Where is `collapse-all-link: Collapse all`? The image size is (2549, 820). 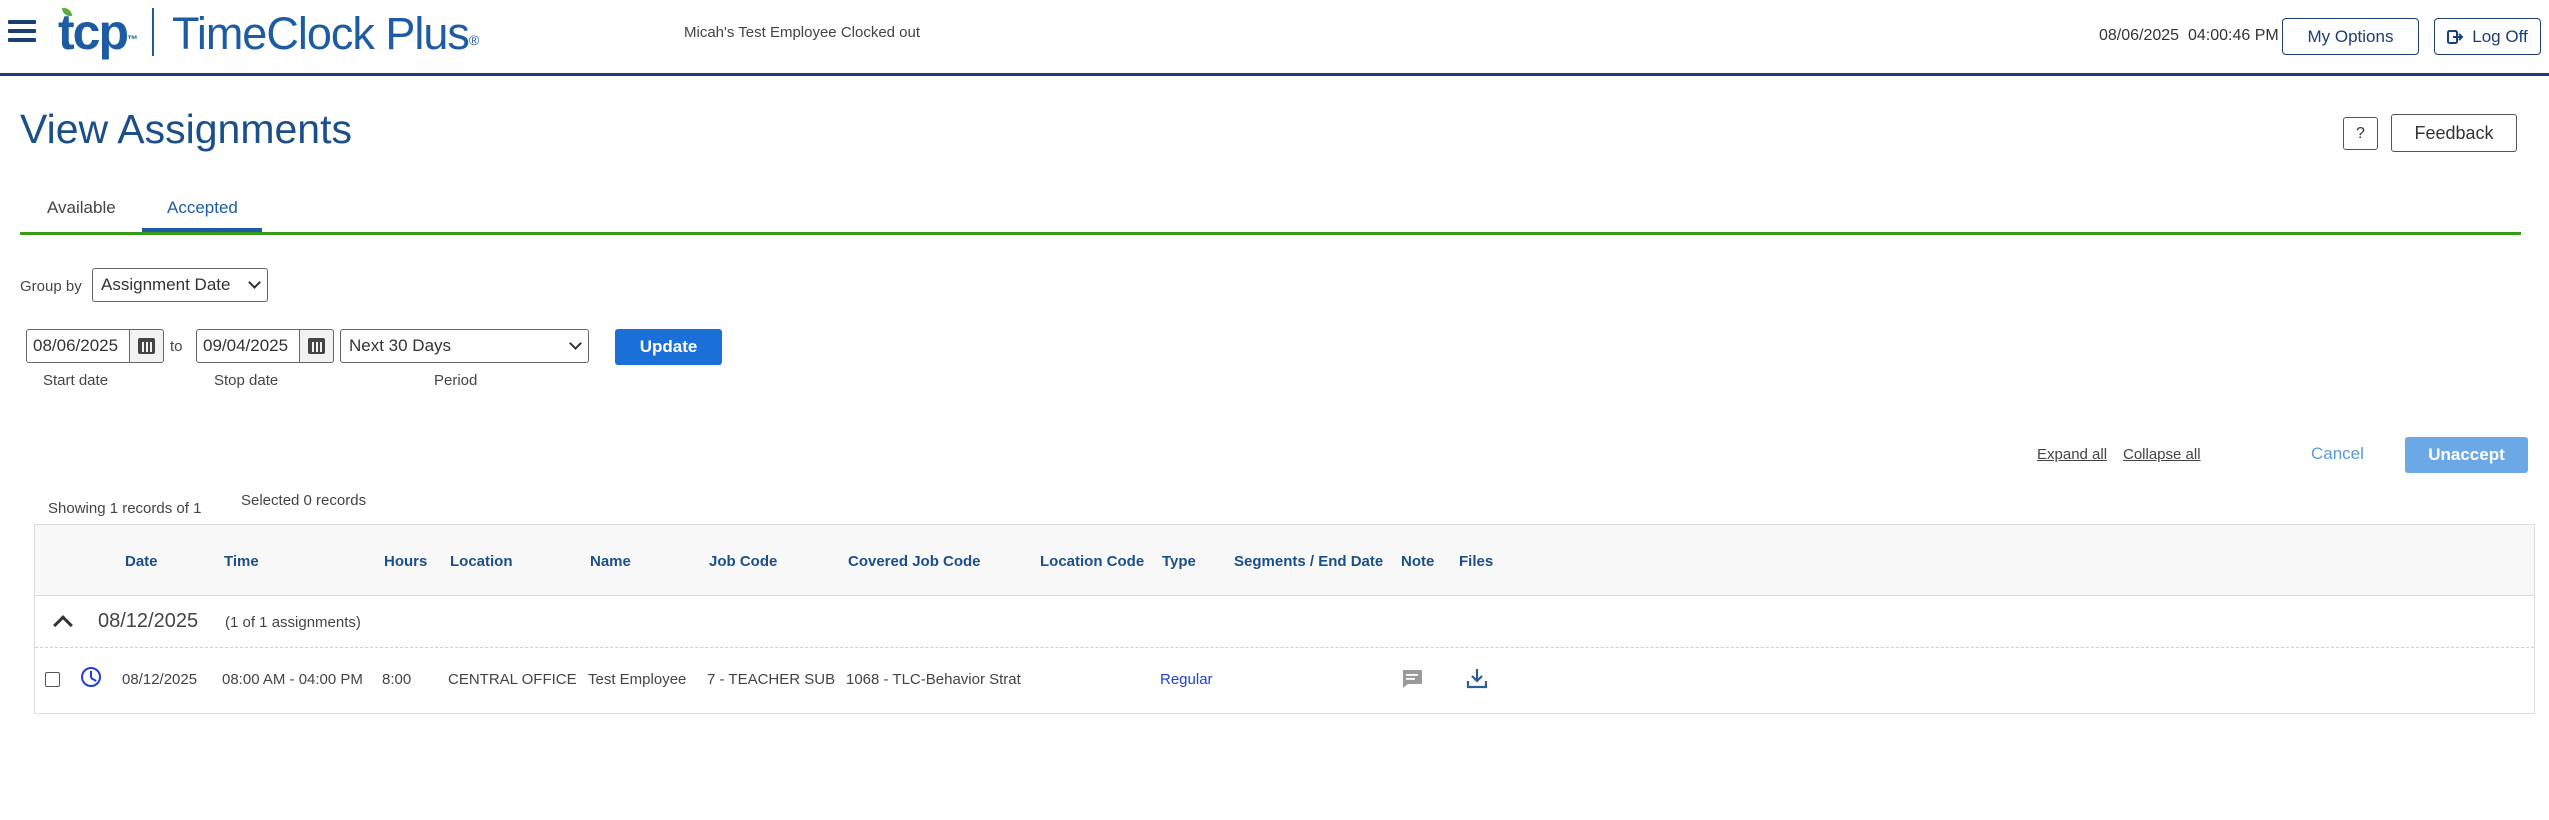 collapse-all-link: Collapse all is located at coordinates (2162, 454).